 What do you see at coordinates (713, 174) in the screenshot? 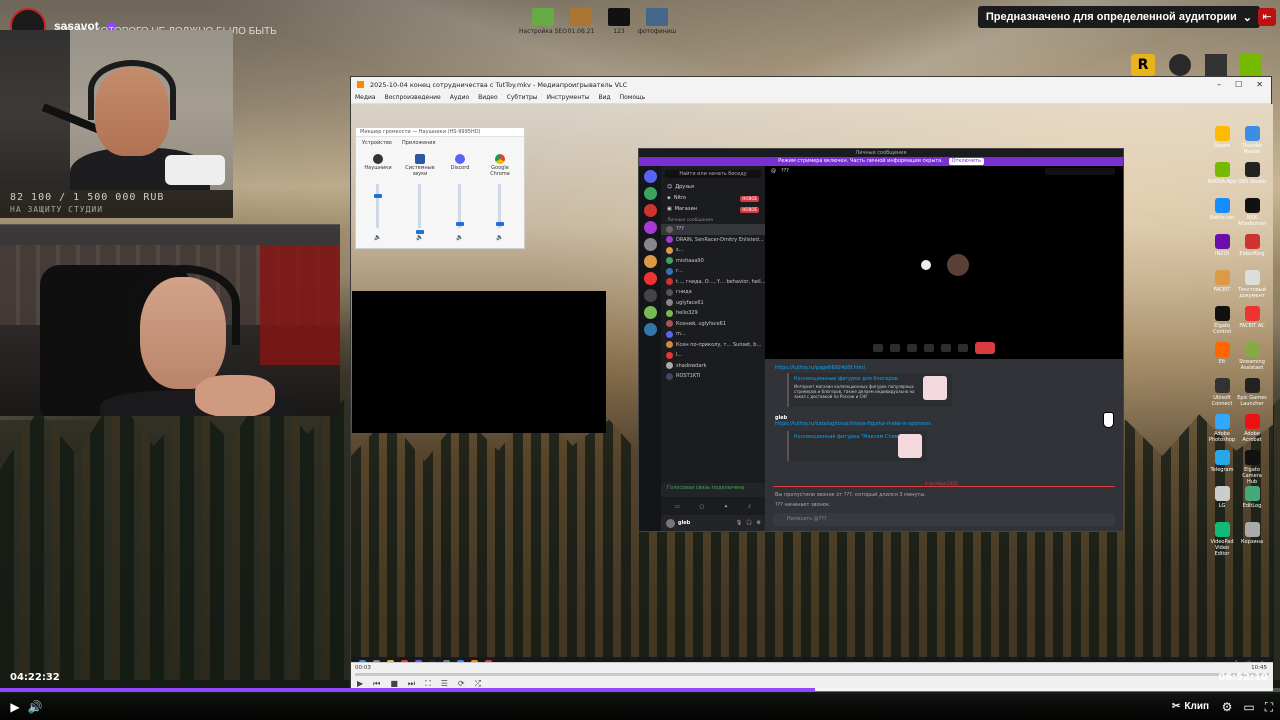
I see `dm-search: Найти или начать беседу` at bounding box center [713, 174].